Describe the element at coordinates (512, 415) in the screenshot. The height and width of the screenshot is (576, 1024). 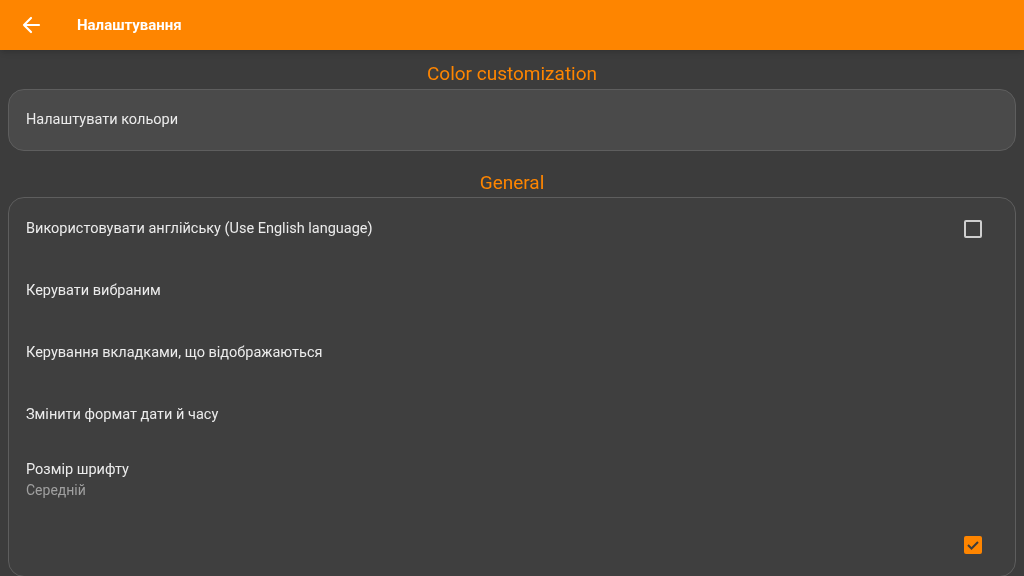
I see `settings-row: Змінити формат дати й часу` at that location.